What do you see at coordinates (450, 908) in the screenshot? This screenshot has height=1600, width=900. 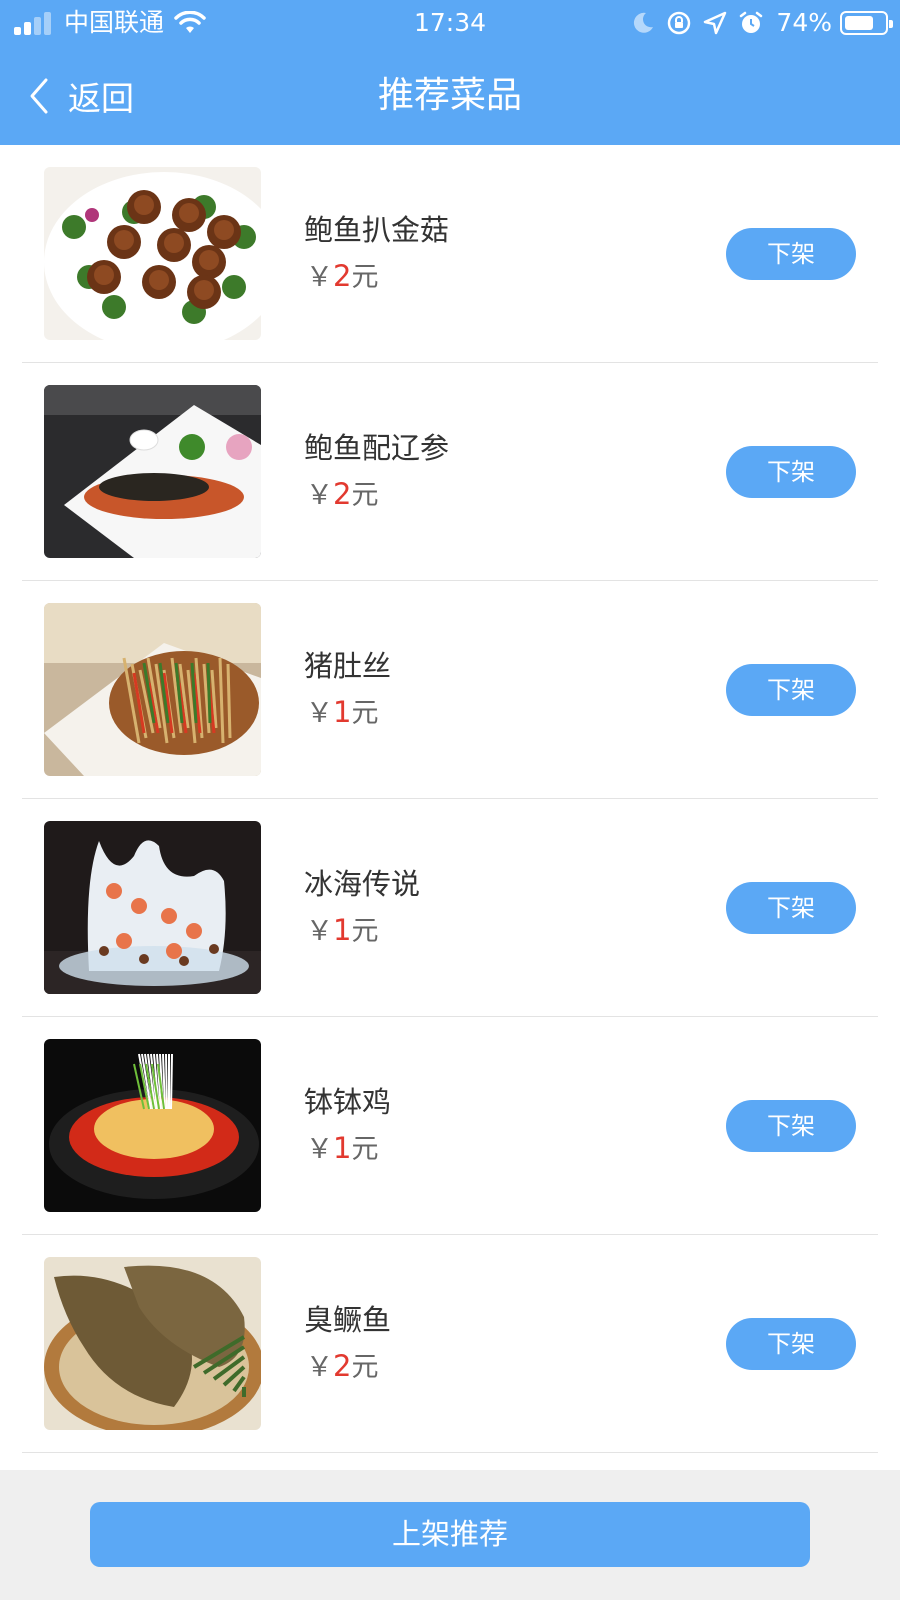 I see `dish-row: 冰海传说 ￥1元 下架` at bounding box center [450, 908].